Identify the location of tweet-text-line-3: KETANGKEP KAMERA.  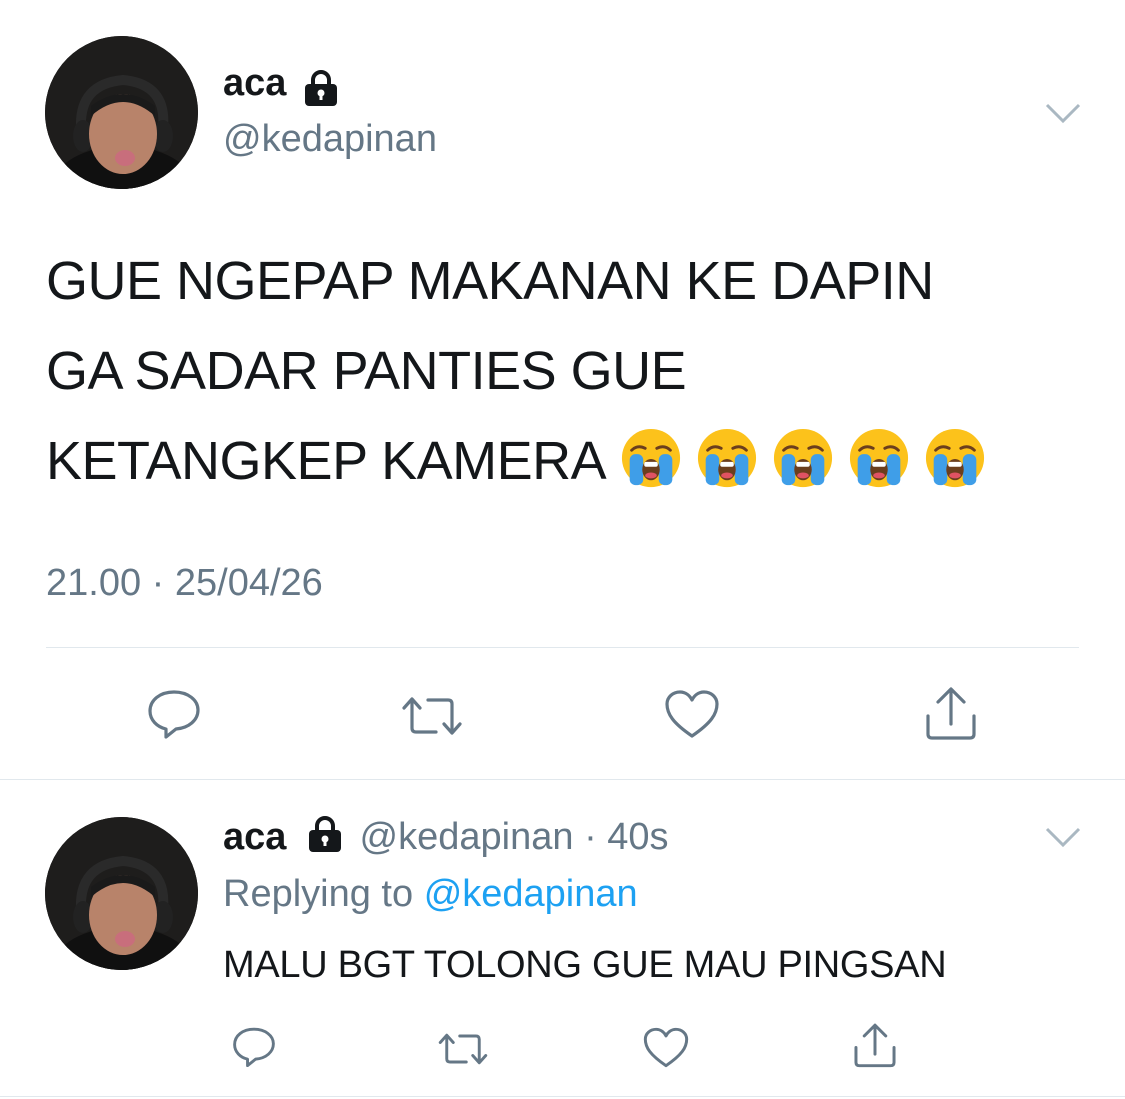
(326, 461).